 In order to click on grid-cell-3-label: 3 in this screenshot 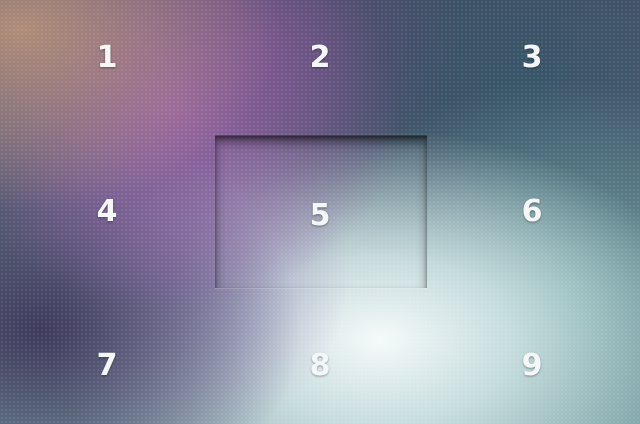, I will do `click(532, 58)`.